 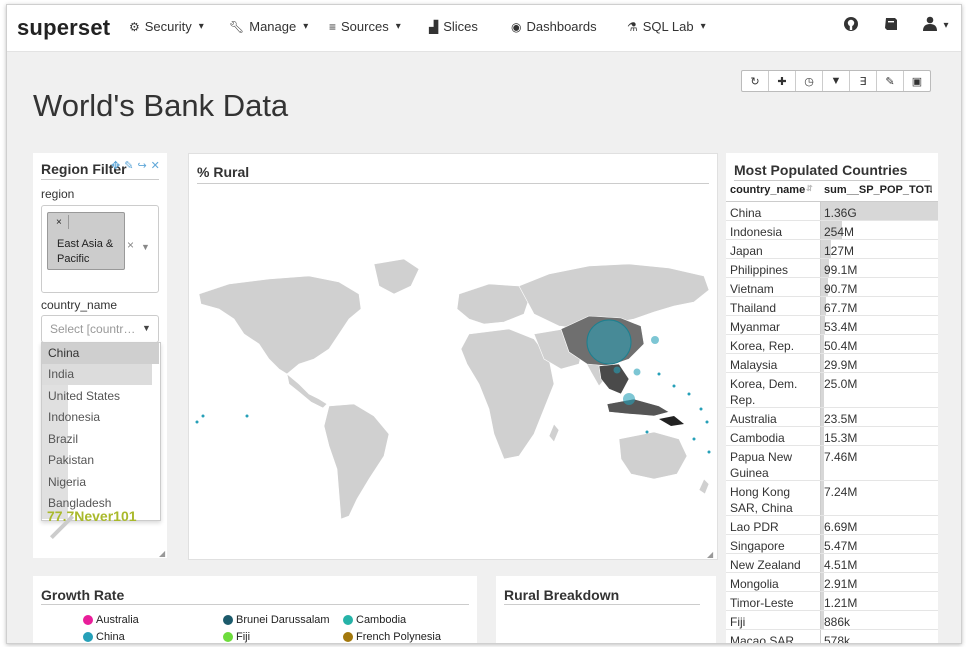 What do you see at coordinates (879, 306) in the screenshot?
I see `cell-population: 67.7M` at bounding box center [879, 306].